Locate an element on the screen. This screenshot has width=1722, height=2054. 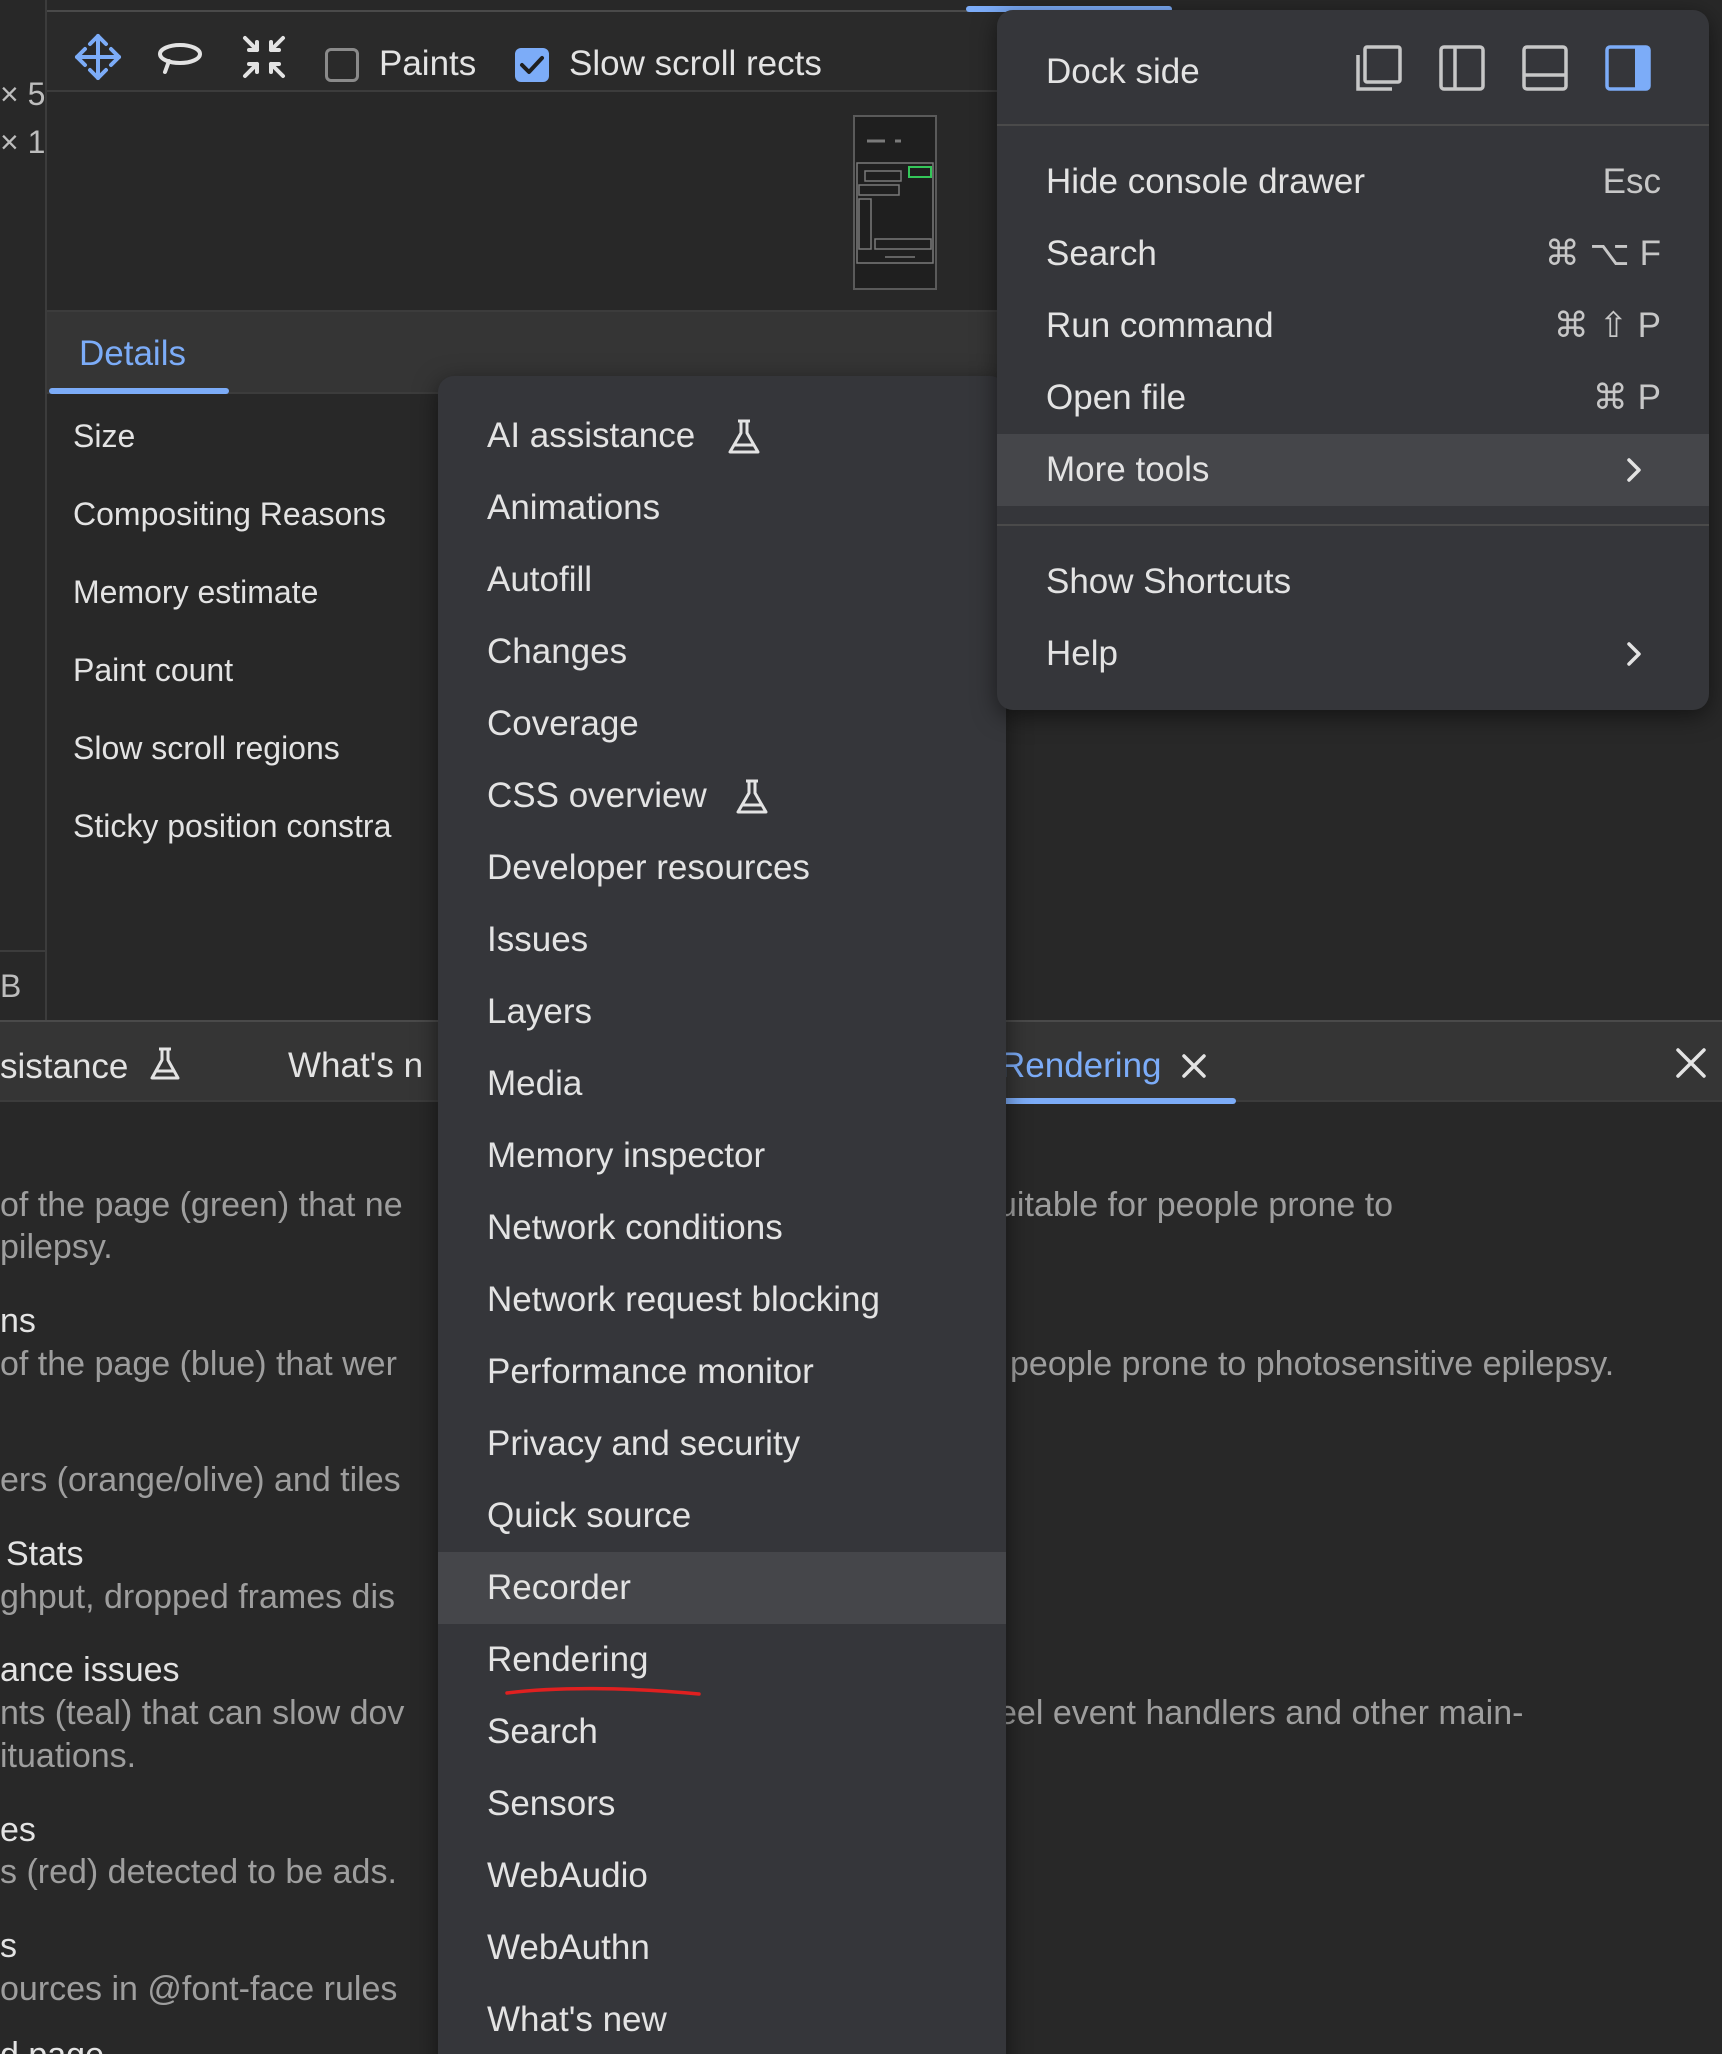
rendering-description: nts (teal) that can slow dov is located at coordinates (202, 1713).